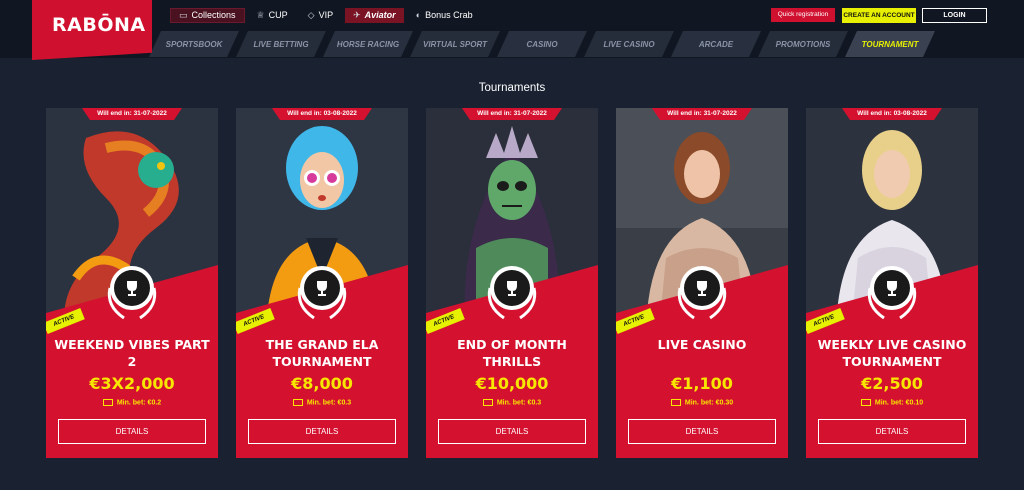  I want to click on nav-casino: CASINO, so click(542, 44).